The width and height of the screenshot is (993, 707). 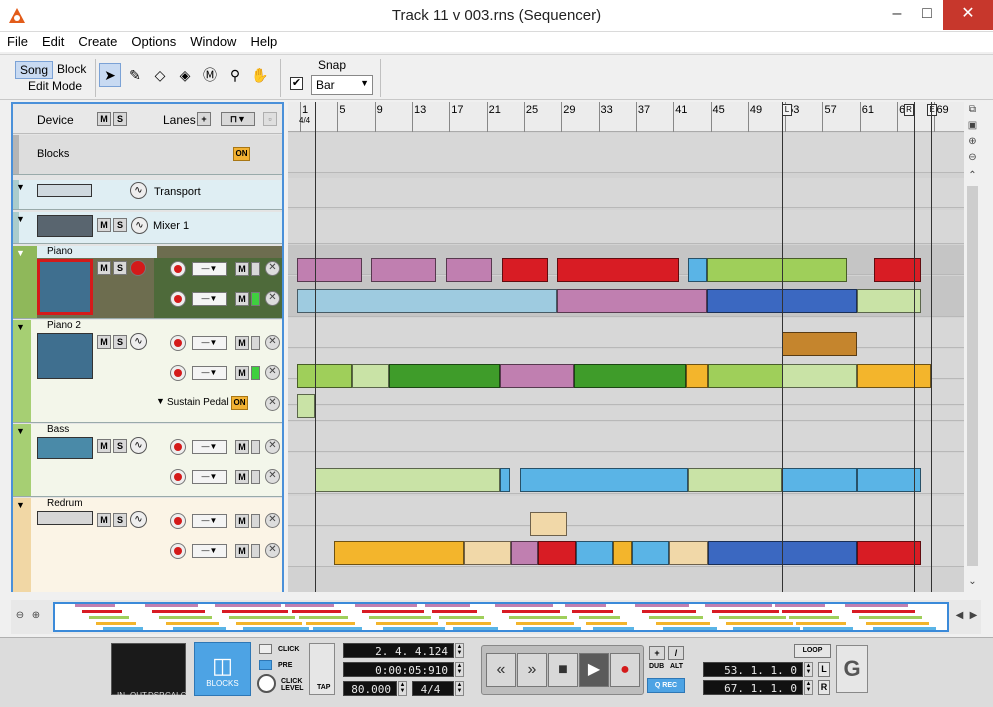 I want to click on vertical-scrollbar: ⧉ ▣ ⊕ ⊖ ⌃ ⌄, so click(x=972, y=347).